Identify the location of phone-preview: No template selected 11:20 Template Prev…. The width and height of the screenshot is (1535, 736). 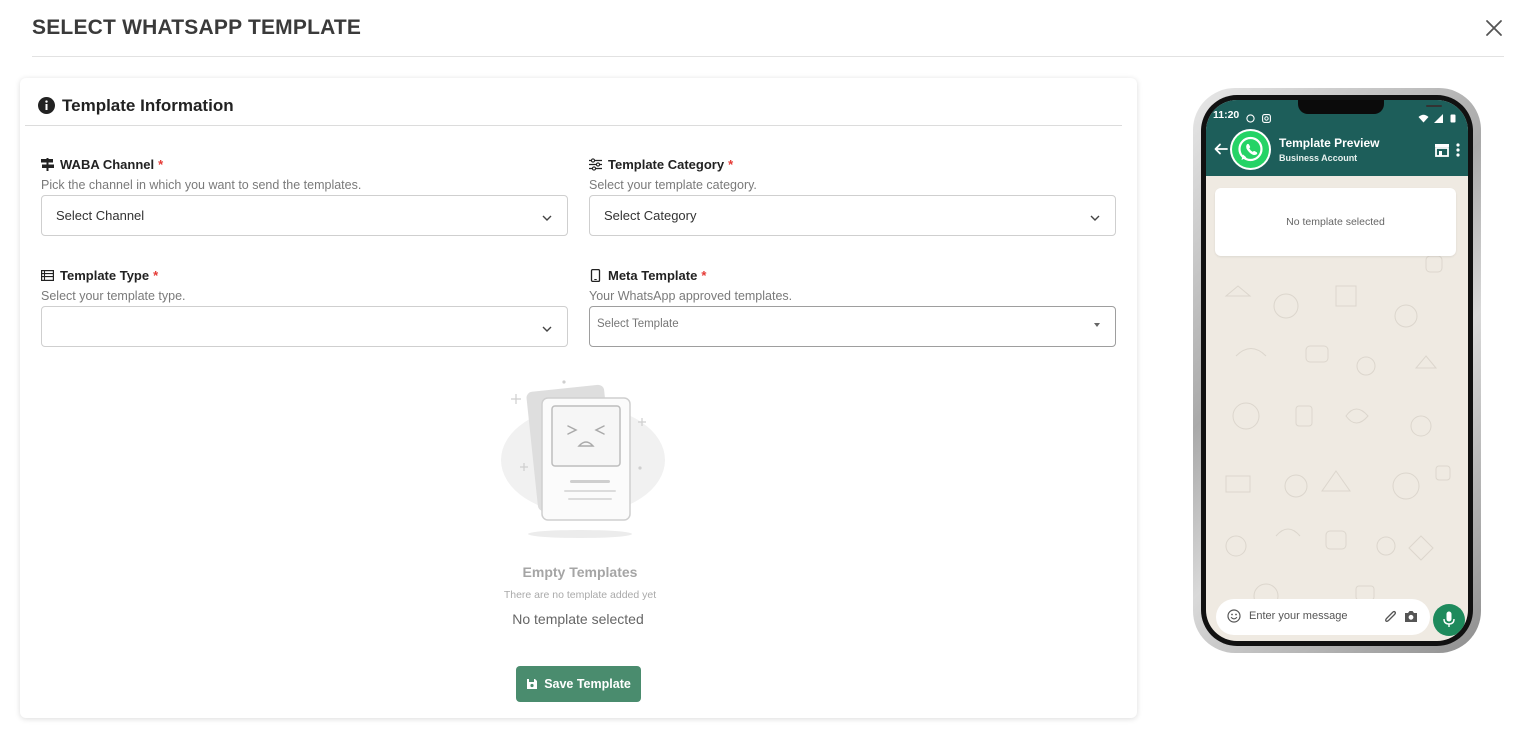
(1337, 370).